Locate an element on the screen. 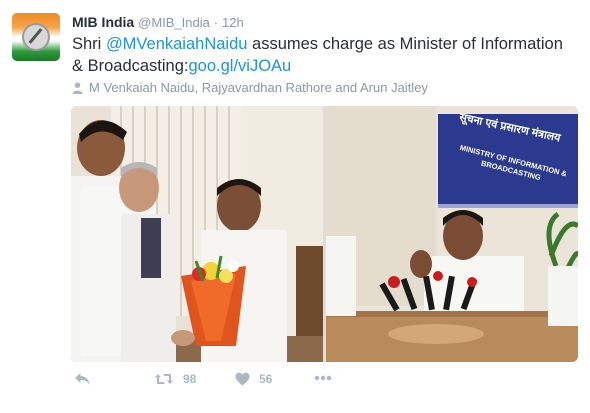 This screenshot has width=590, height=413. reply-button is located at coordinates (82, 379).